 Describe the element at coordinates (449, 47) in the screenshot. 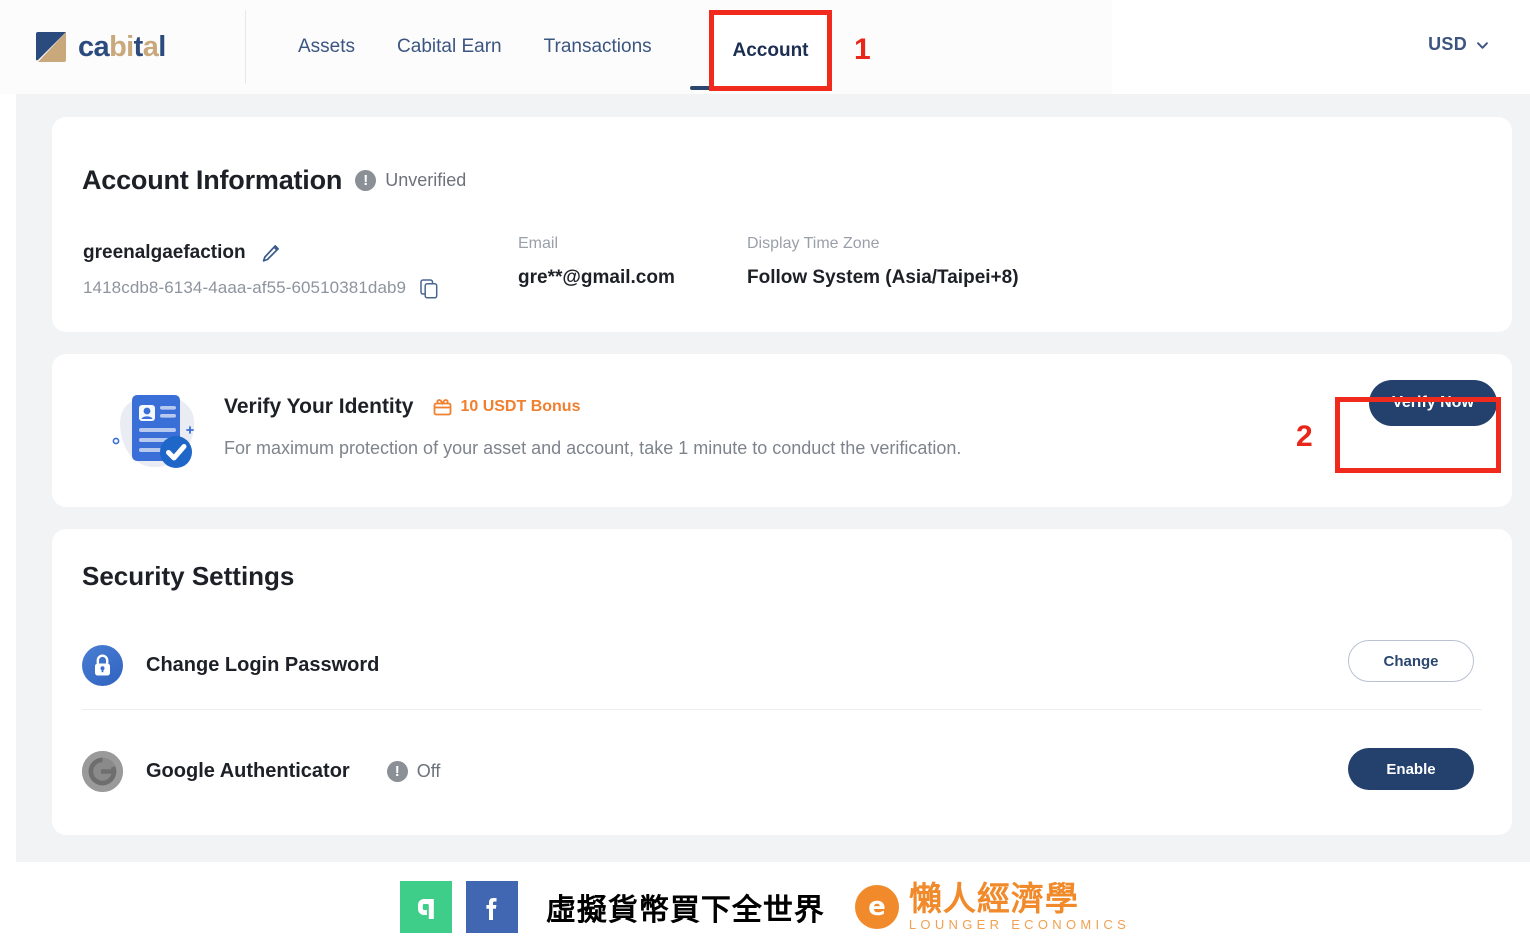

I see `nav-item-cabital-earn: Cabital Earn` at that location.